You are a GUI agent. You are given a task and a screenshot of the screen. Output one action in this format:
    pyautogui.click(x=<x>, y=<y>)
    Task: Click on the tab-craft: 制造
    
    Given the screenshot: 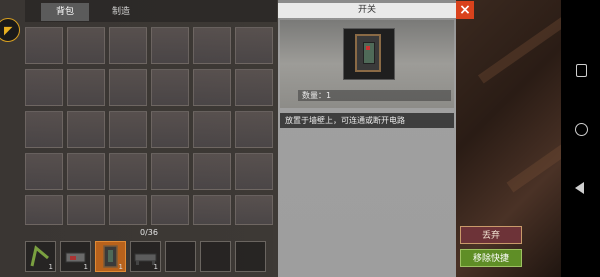 What is the action you would take?
    pyautogui.click(x=121, y=12)
    